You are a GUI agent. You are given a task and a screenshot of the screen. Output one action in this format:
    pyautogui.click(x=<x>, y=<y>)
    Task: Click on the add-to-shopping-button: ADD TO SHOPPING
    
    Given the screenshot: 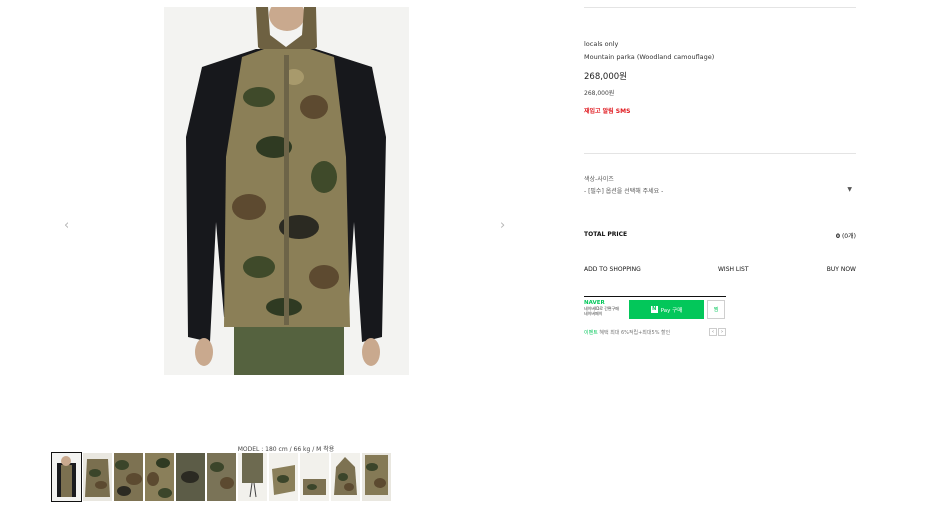 What is the action you would take?
    pyautogui.click(x=612, y=269)
    